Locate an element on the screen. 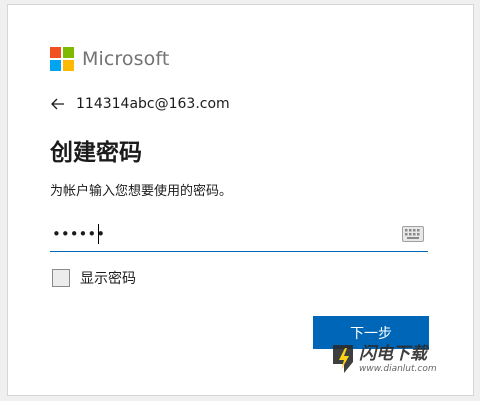 The width and height of the screenshot is (480, 401). microsoft-logo-icon is located at coordinates (62, 59).